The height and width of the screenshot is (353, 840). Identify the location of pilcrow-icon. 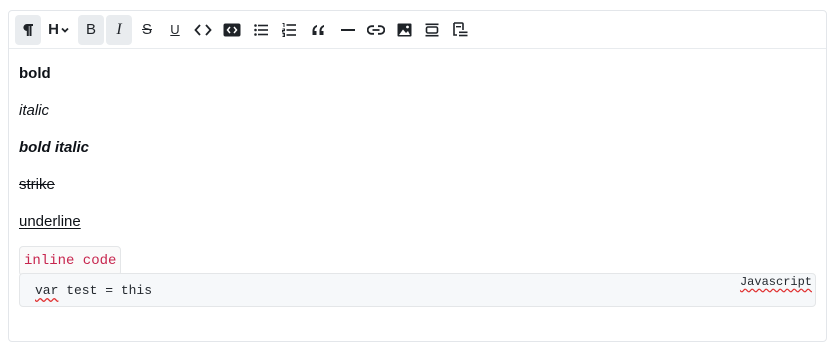
(28, 29).